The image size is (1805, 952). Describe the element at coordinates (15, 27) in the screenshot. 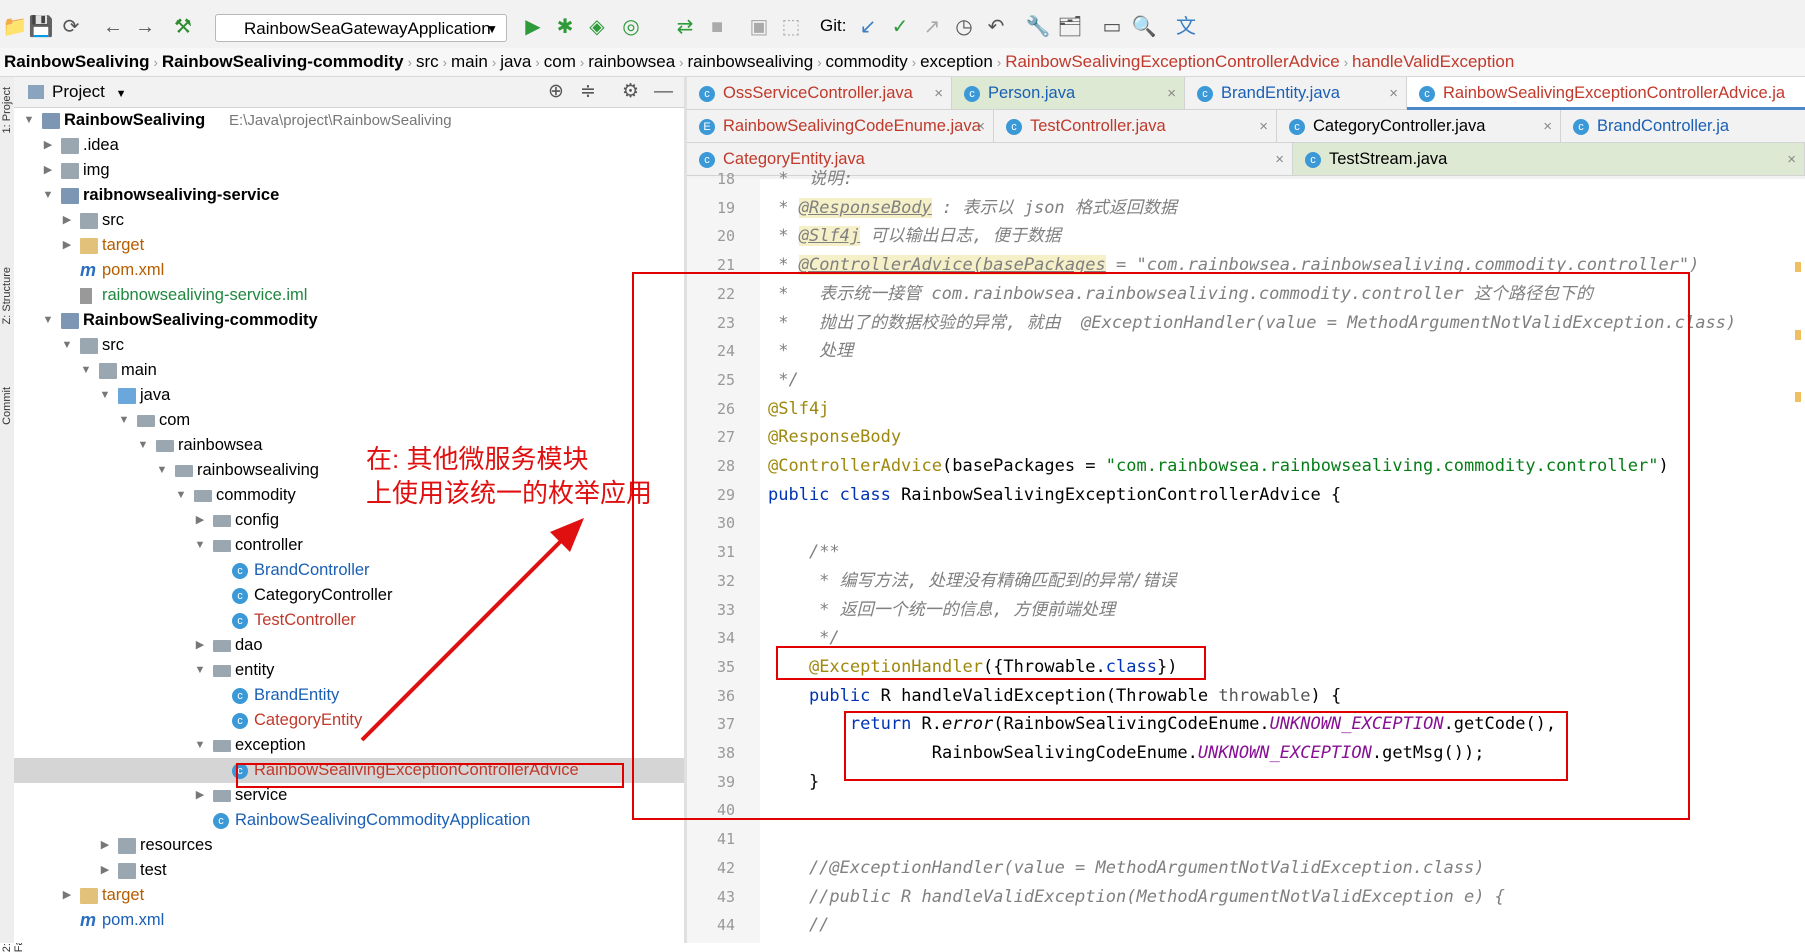

I see `open-folder-icon: 📁` at that location.